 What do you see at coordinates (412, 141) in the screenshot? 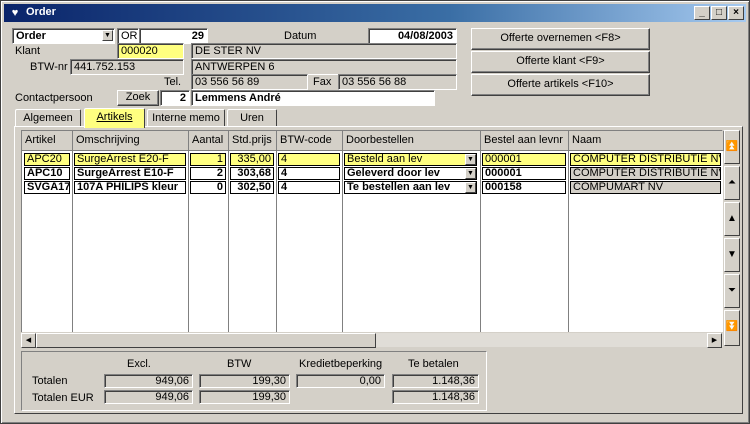
I see `col-doorbestellen: Doorbestellen` at bounding box center [412, 141].